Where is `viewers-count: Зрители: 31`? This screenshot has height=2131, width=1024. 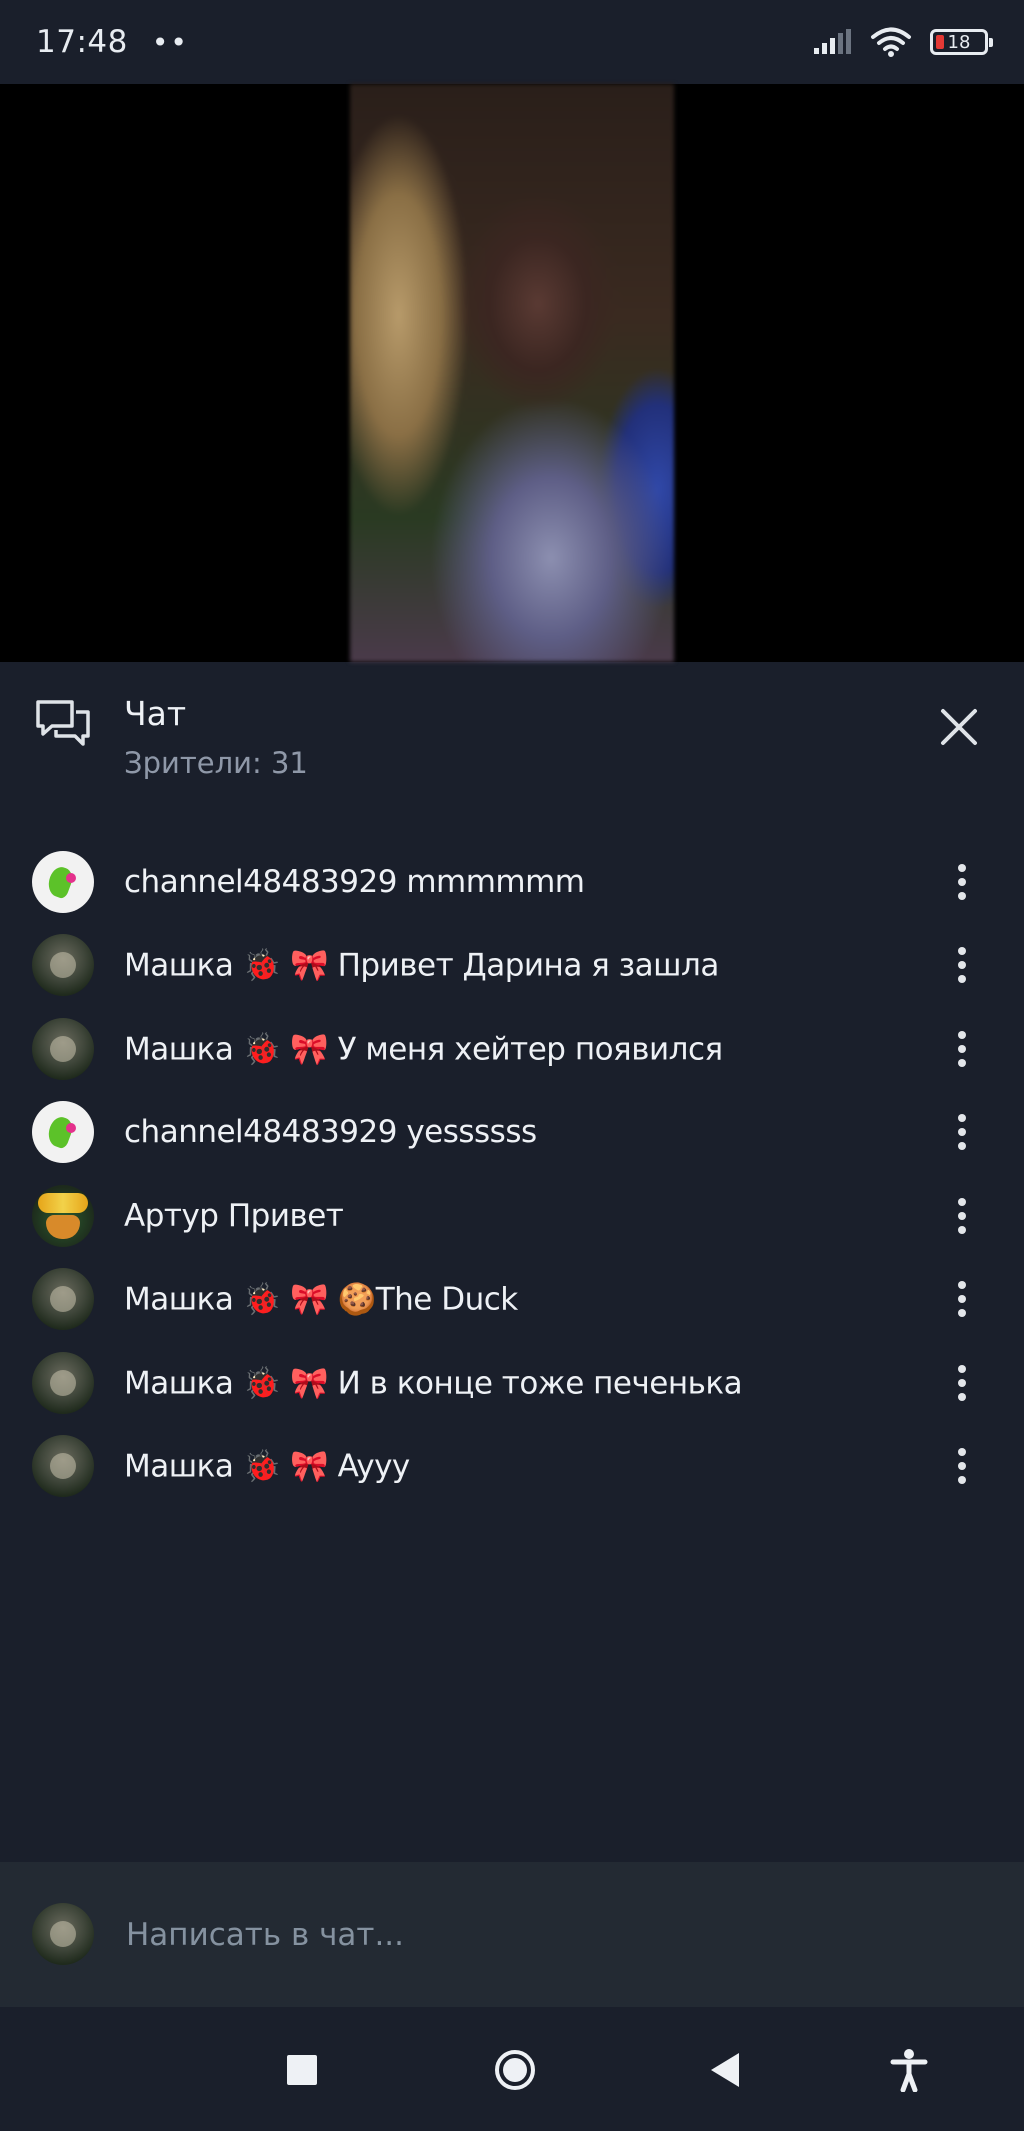
viewers-count: Зрители: 31 is located at coordinates (216, 763).